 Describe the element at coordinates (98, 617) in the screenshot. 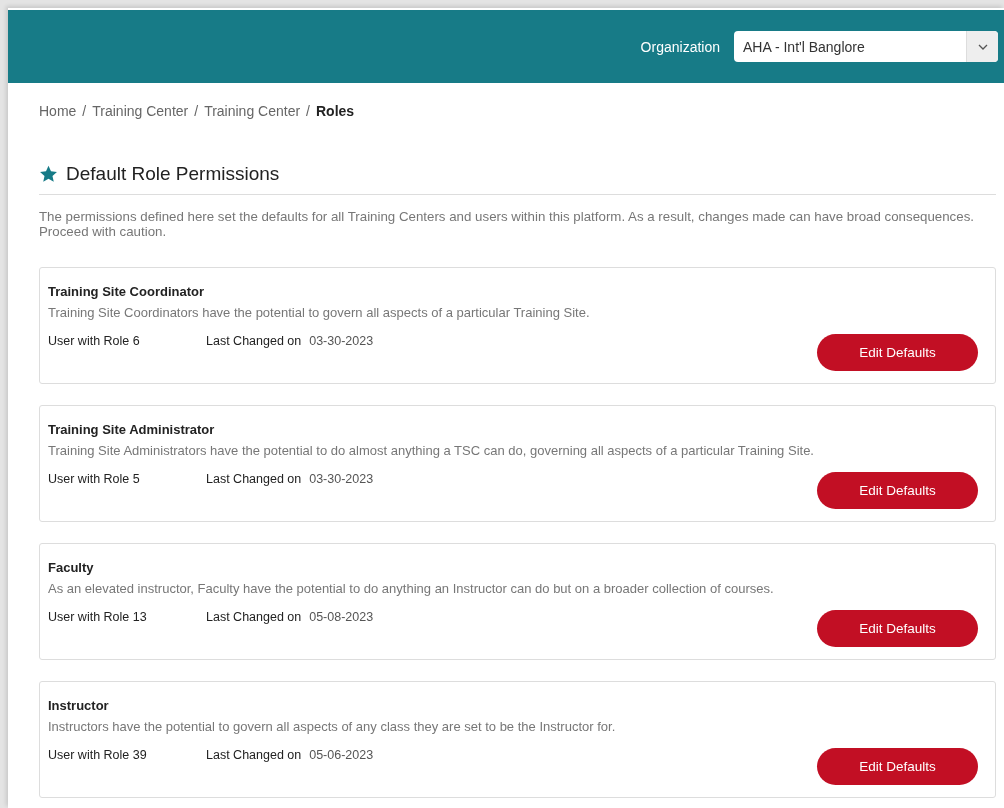

I see `user-count: User with Role 13` at that location.